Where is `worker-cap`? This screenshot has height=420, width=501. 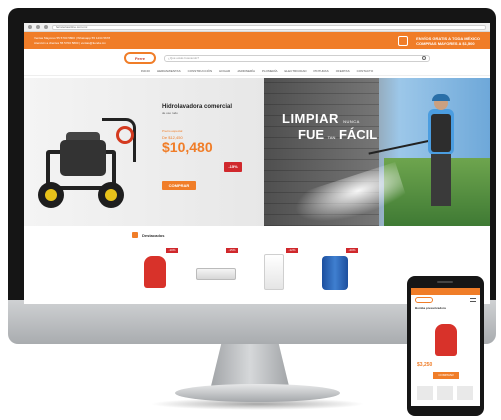
worker-cap is located at coordinates (441, 97).